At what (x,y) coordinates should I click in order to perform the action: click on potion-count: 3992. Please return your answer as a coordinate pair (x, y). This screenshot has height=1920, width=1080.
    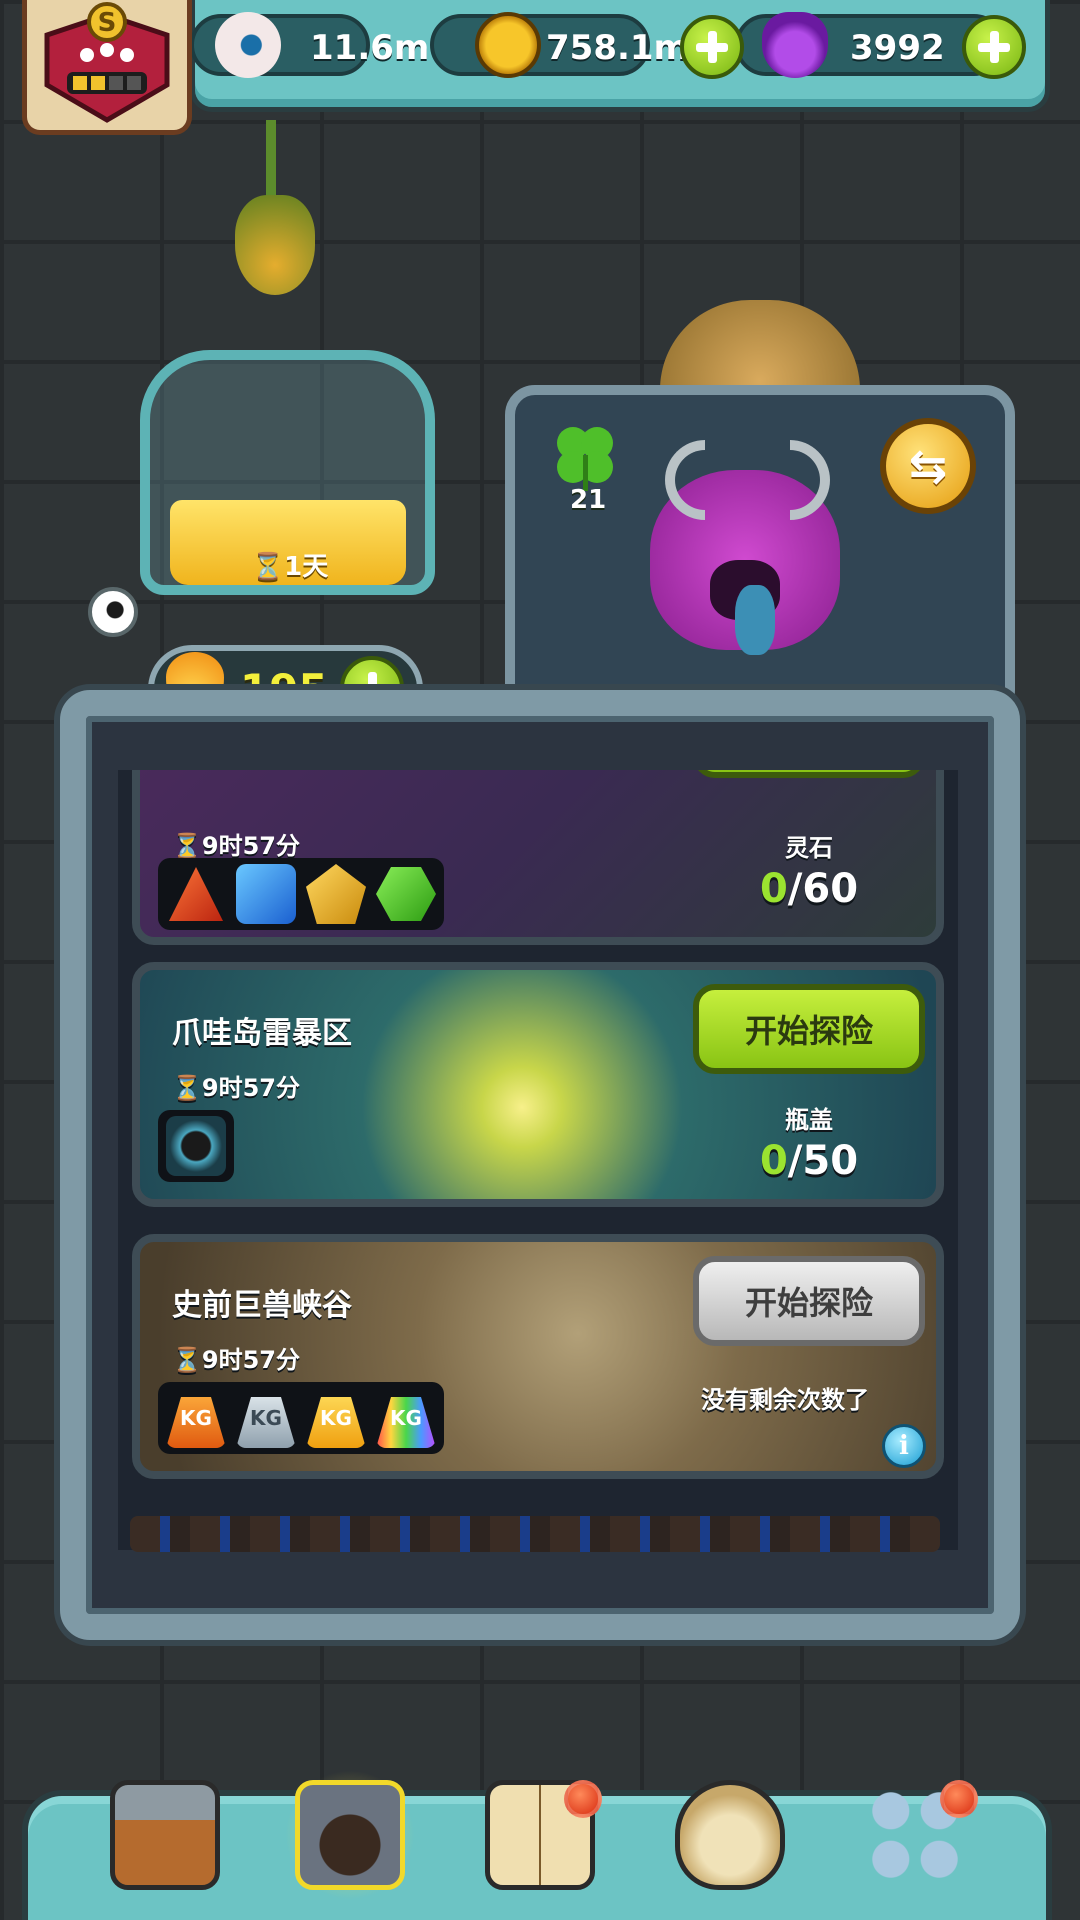
    Looking at the image, I should click on (897, 48).